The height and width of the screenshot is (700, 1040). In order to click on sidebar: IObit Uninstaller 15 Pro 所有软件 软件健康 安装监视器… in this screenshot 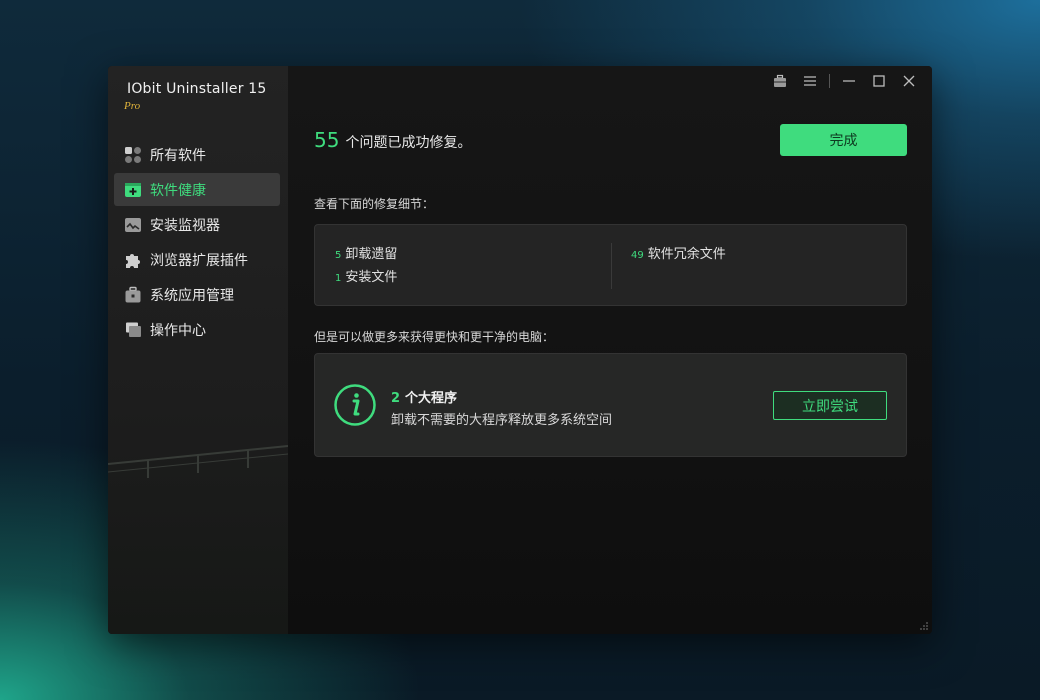, I will do `click(198, 350)`.